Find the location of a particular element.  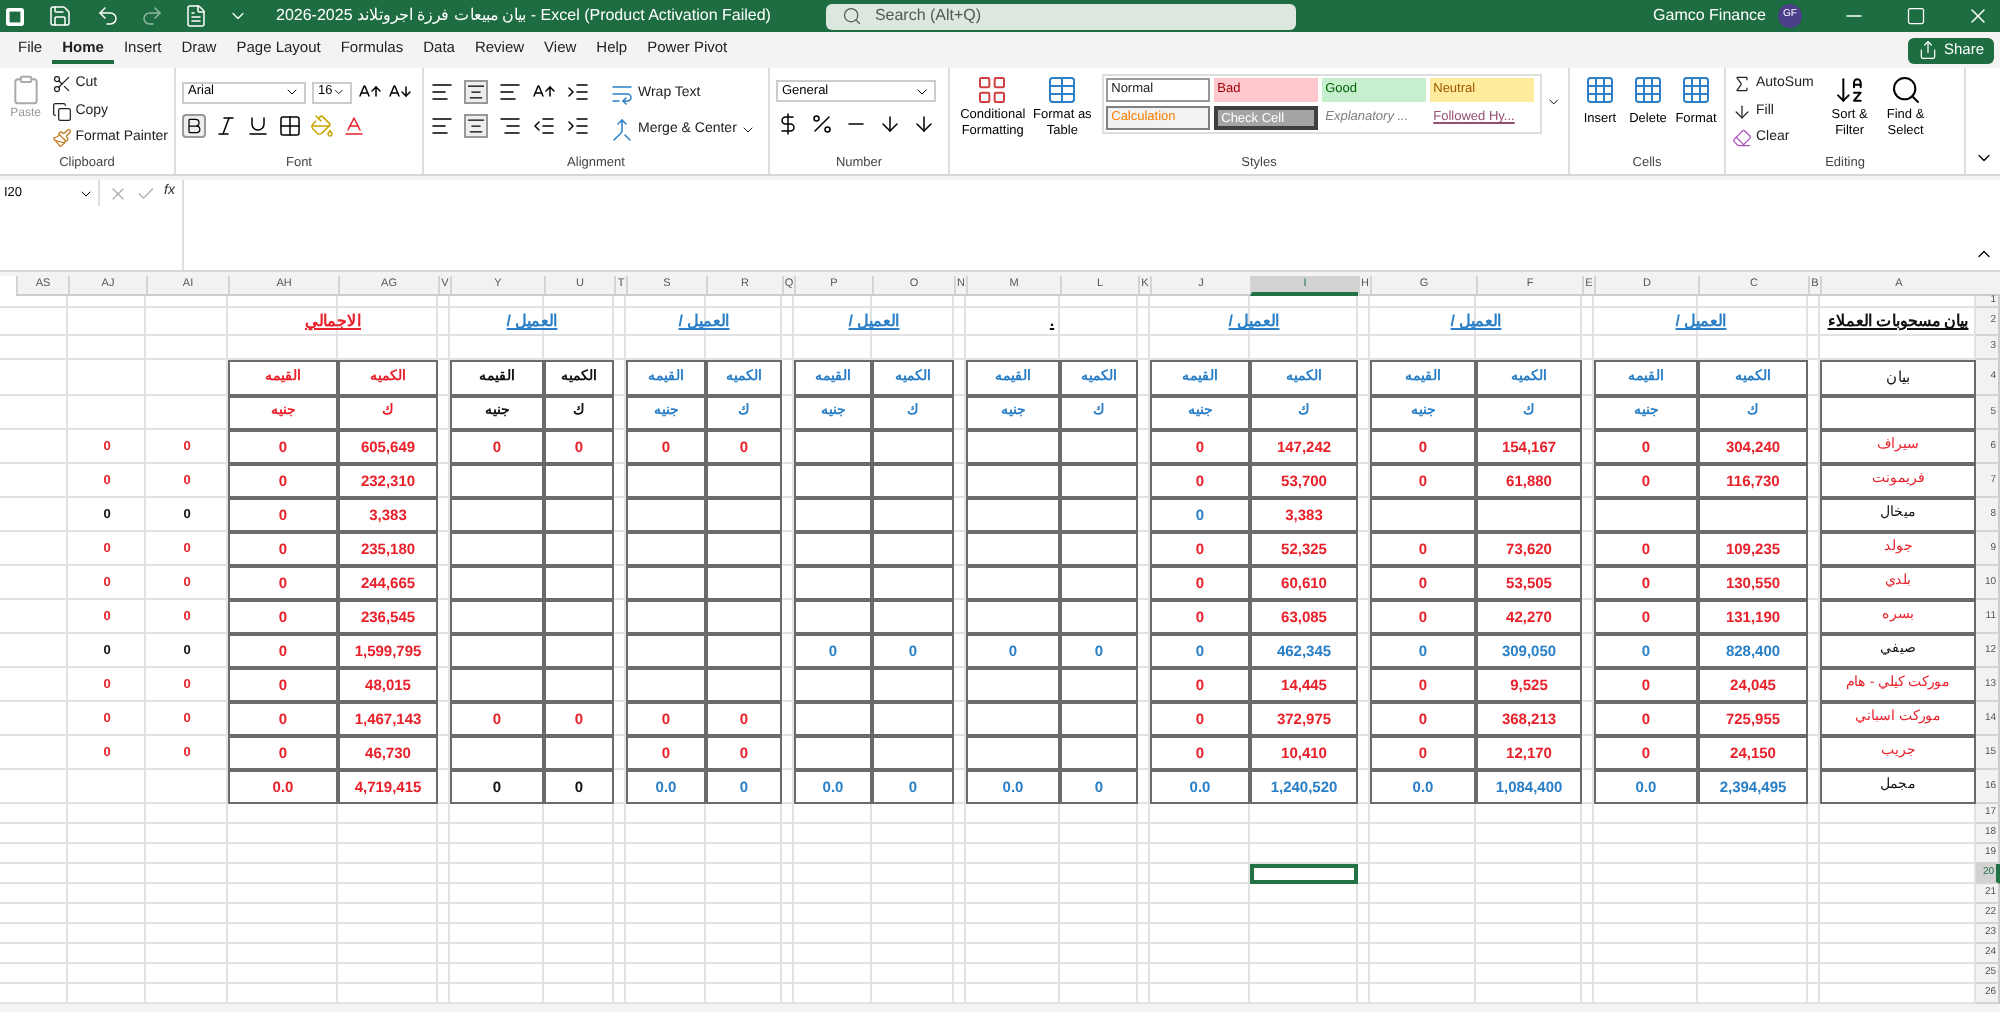

copy-icon is located at coordinates (61, 111).